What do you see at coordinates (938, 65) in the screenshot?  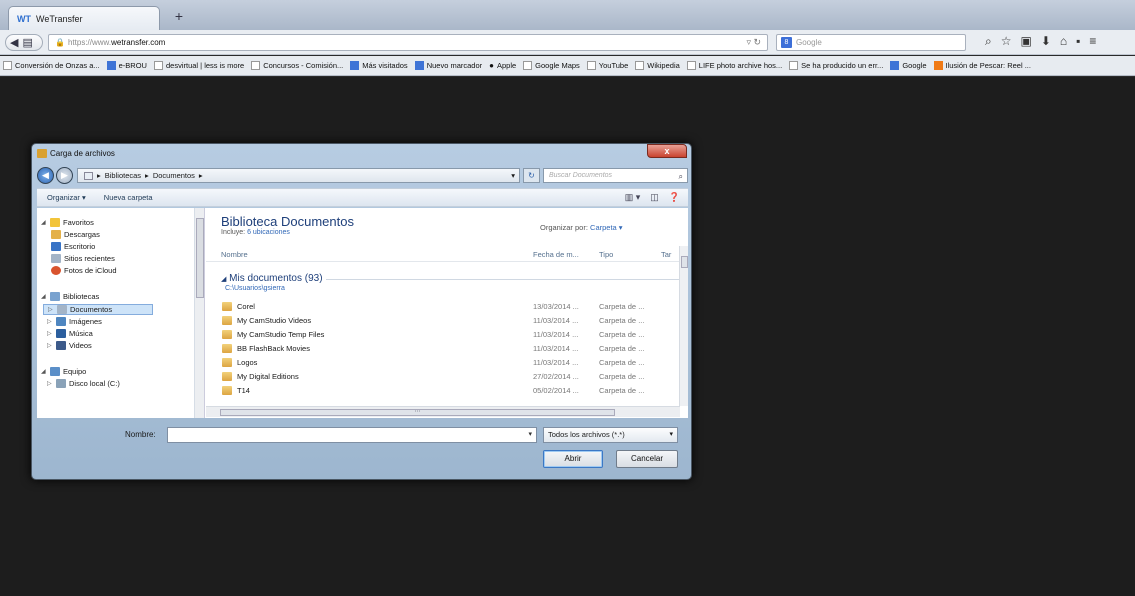 I see `blogger-icon` at bounding box center [938, 65].